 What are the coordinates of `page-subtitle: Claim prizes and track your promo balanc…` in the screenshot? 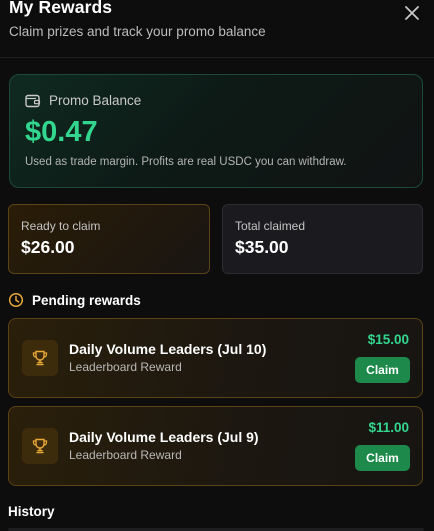 It's located at (137, 31).